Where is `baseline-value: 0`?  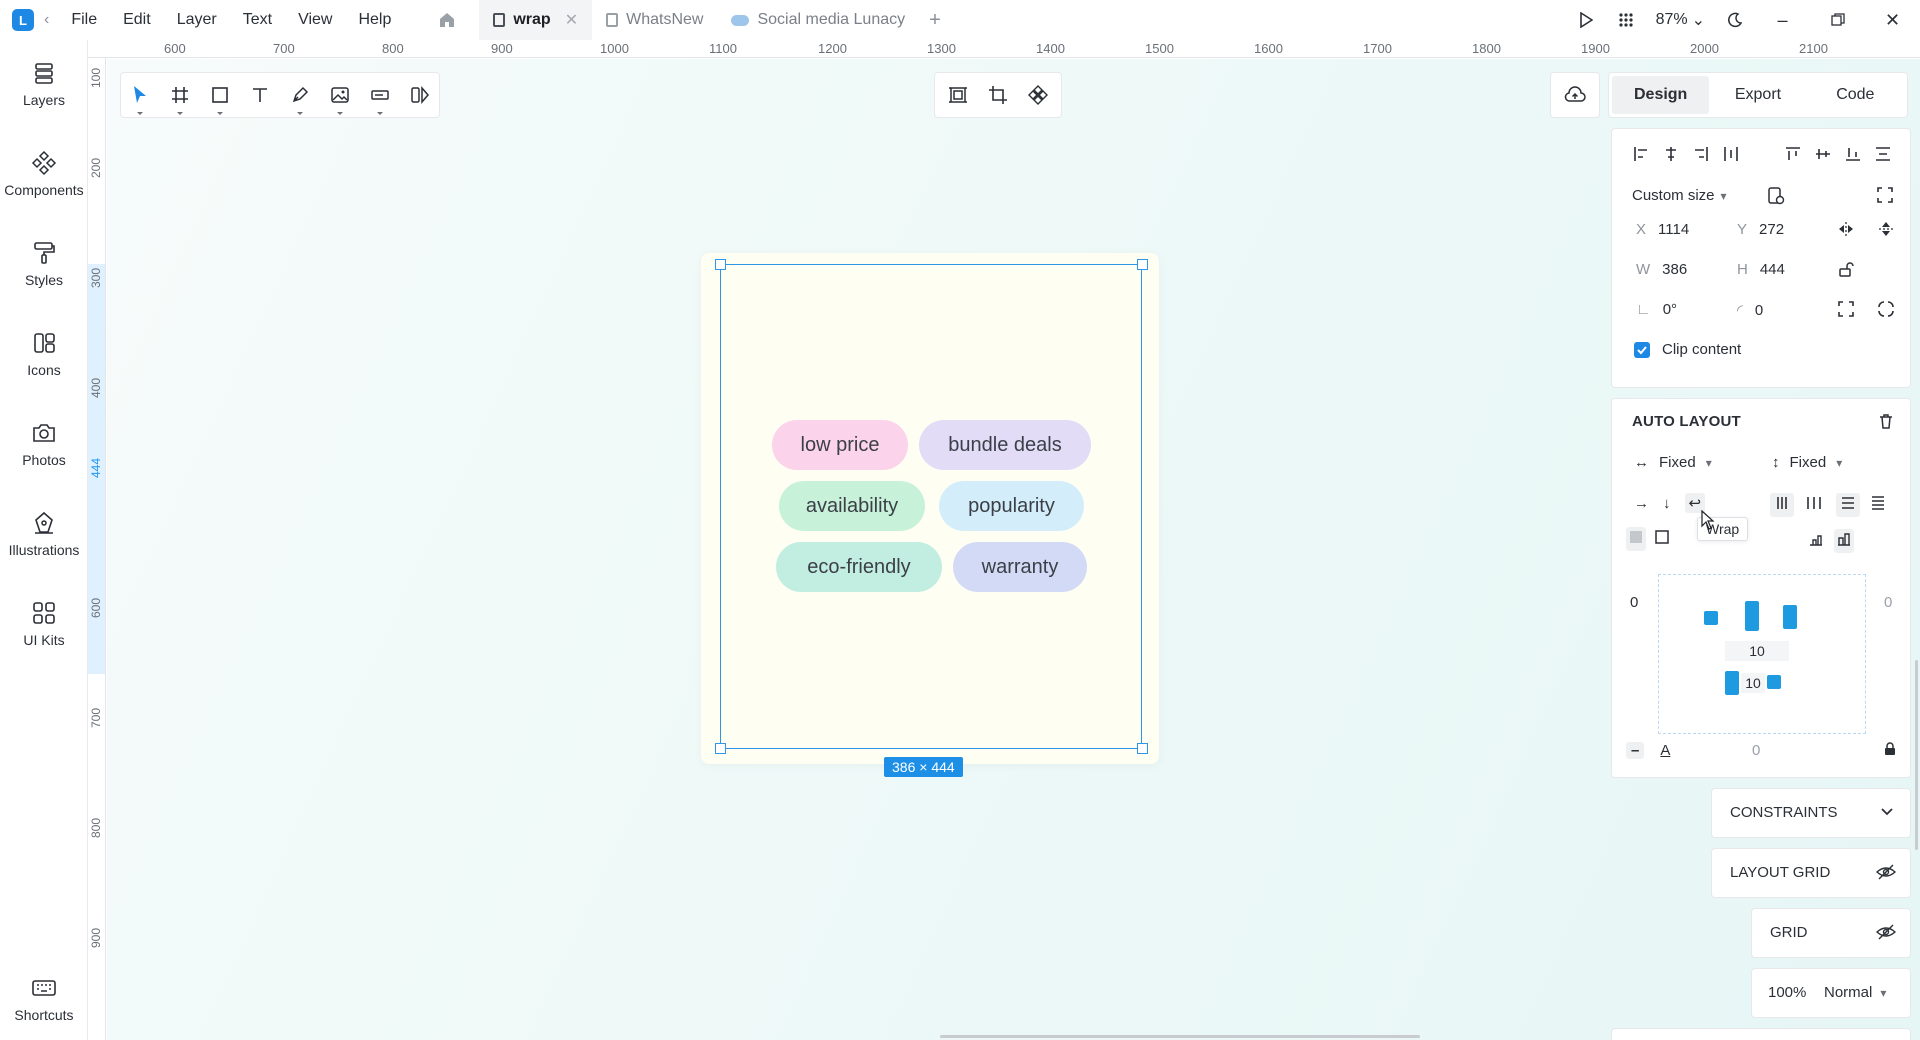 baseline-value: 0 is located at coordinates (1756, 750).